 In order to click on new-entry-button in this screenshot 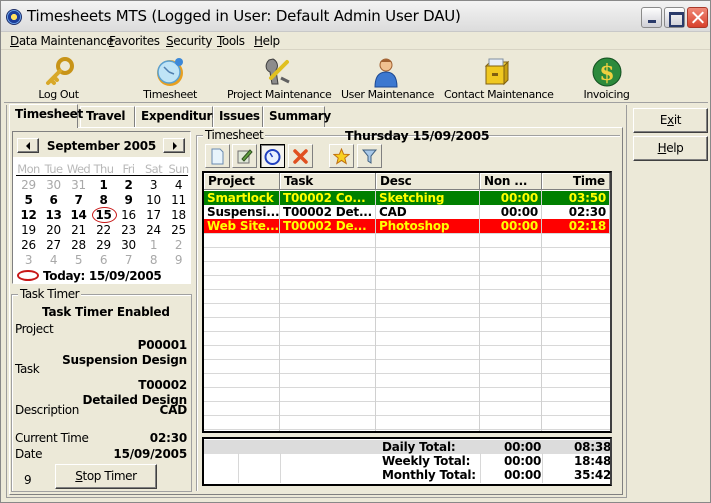, I will do `click(217, 156)`.